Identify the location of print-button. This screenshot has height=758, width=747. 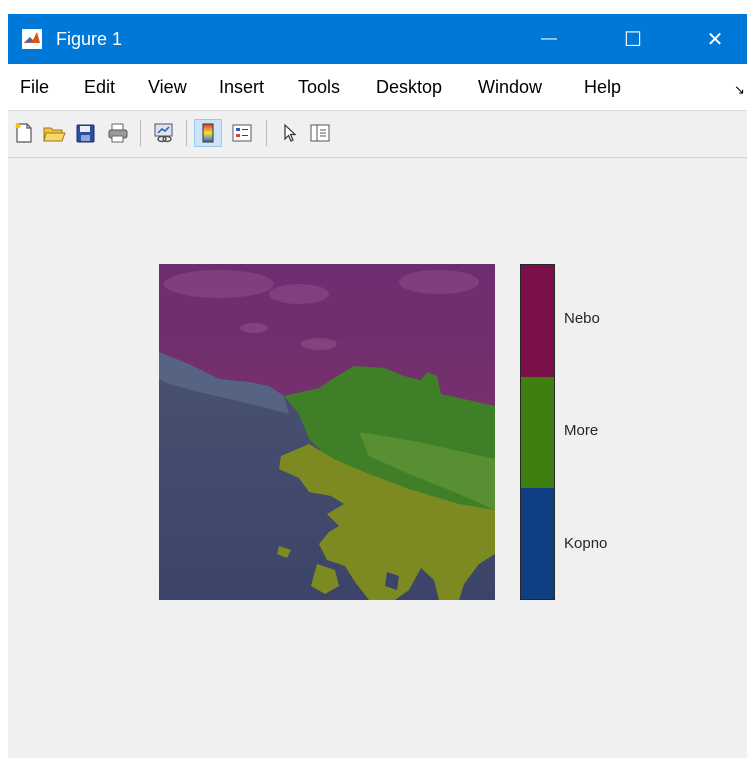
(118, 133).